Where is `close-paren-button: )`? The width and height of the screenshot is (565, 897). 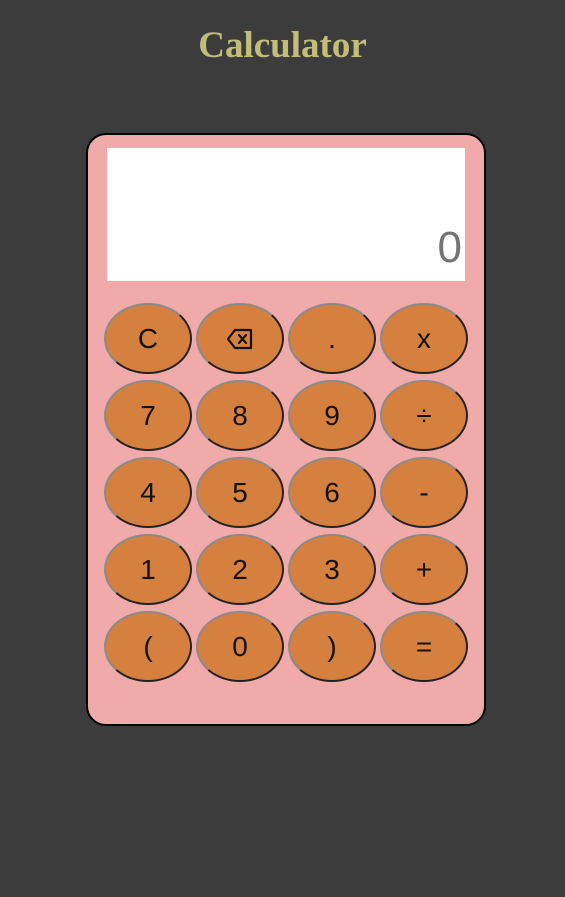
close-paren-button: ) is located at coordinates (332, 646).